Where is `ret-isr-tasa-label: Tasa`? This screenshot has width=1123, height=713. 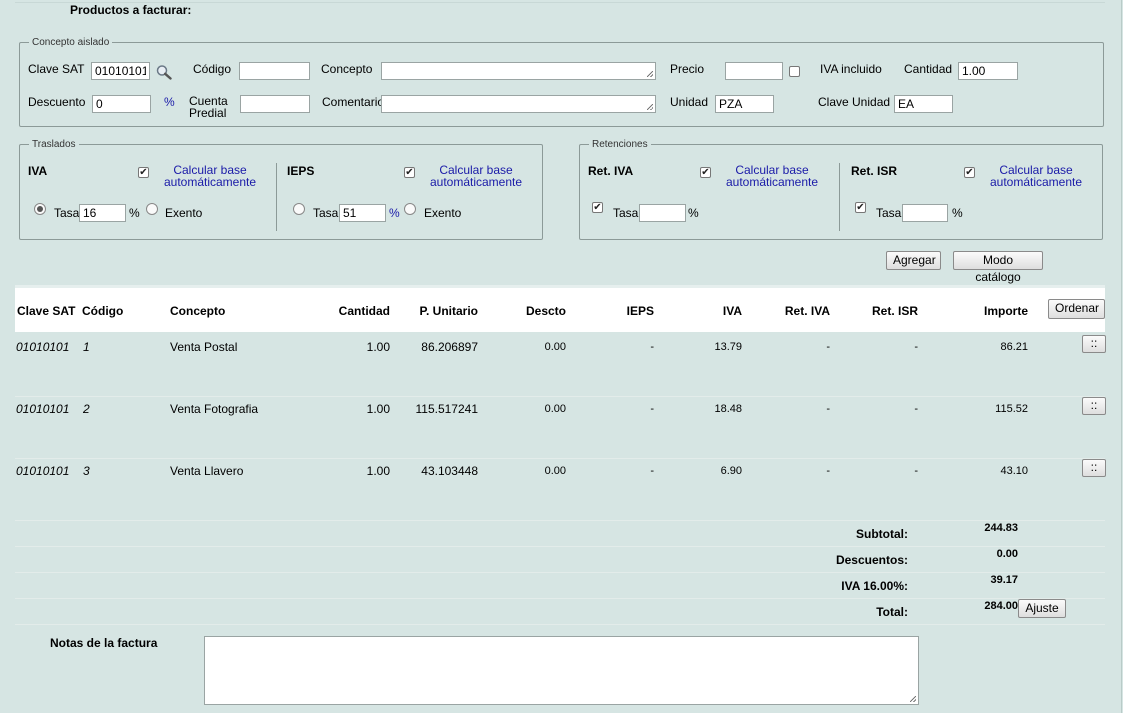
ret-isr-tasa-label: Tasa is located at coordinates (889, 213).